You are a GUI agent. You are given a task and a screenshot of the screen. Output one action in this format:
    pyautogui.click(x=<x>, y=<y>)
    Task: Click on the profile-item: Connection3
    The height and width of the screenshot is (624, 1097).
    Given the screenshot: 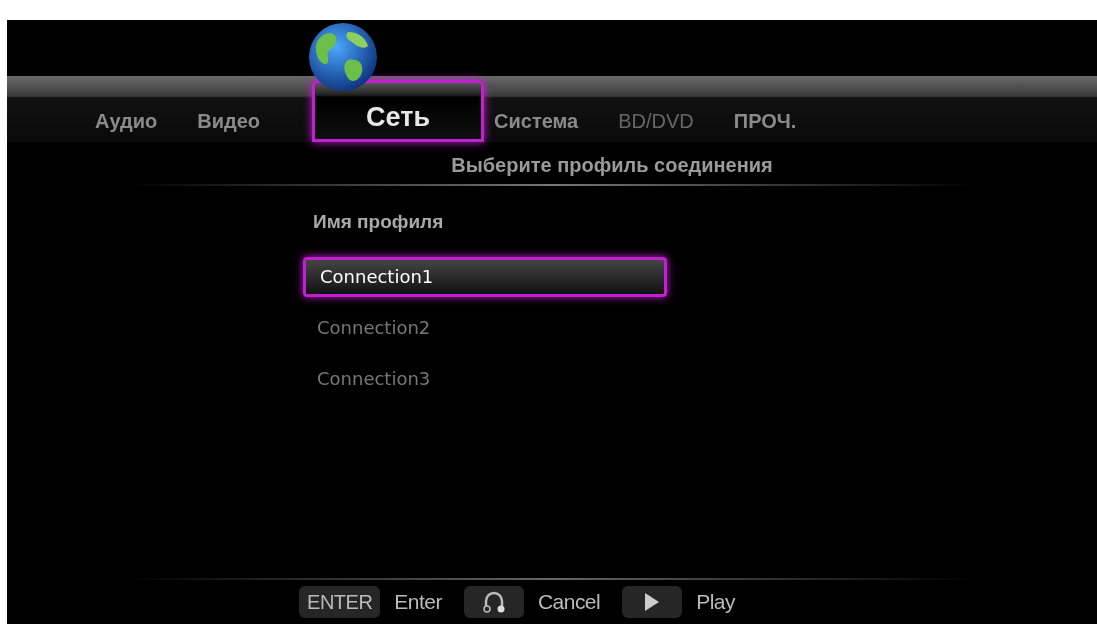 What is the action you would take?
    pyautogui.click(x=485, y=378)
    